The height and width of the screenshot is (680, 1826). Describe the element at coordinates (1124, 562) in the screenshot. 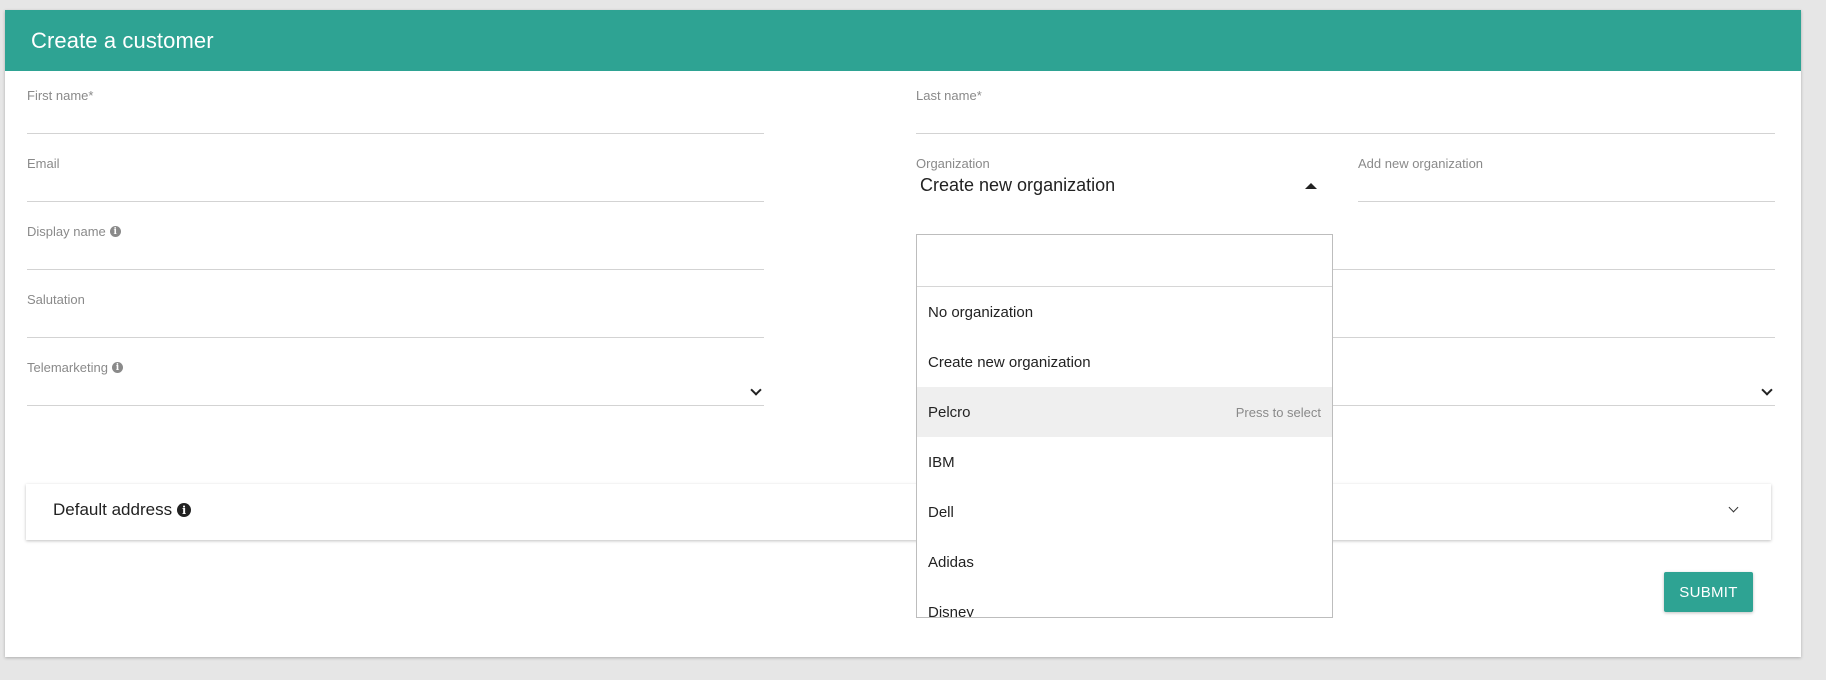

I see `dropdown-option: Adidas` at that location.